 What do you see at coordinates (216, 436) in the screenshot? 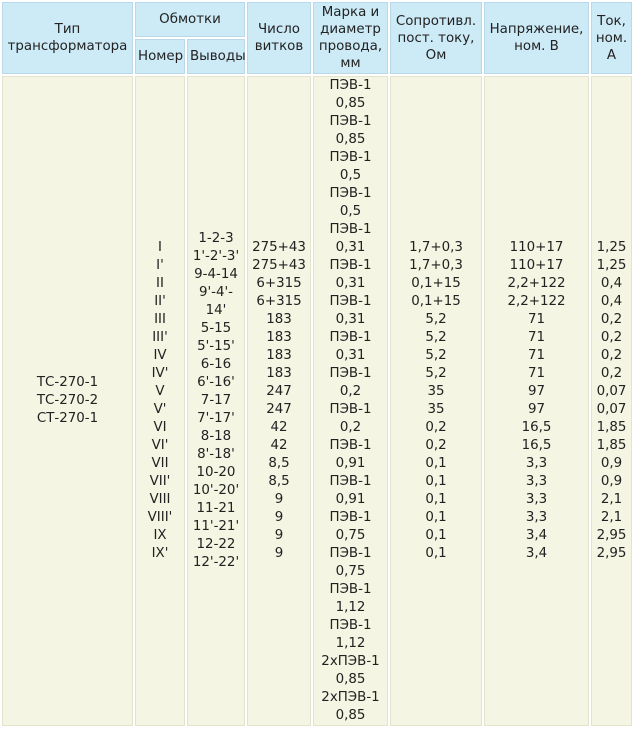
I see `terminals-entry: 8-18` at bounding box center [216, 436].